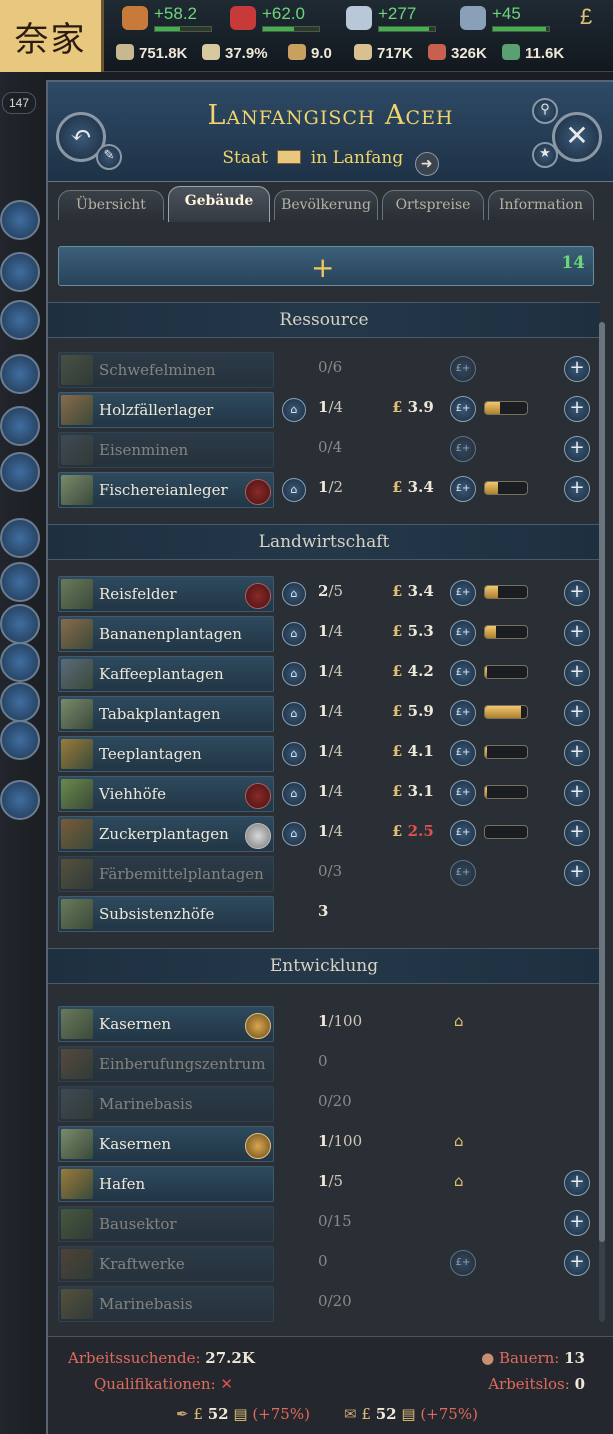  I want to click on stat-2: 9.0, so click(310, 53).